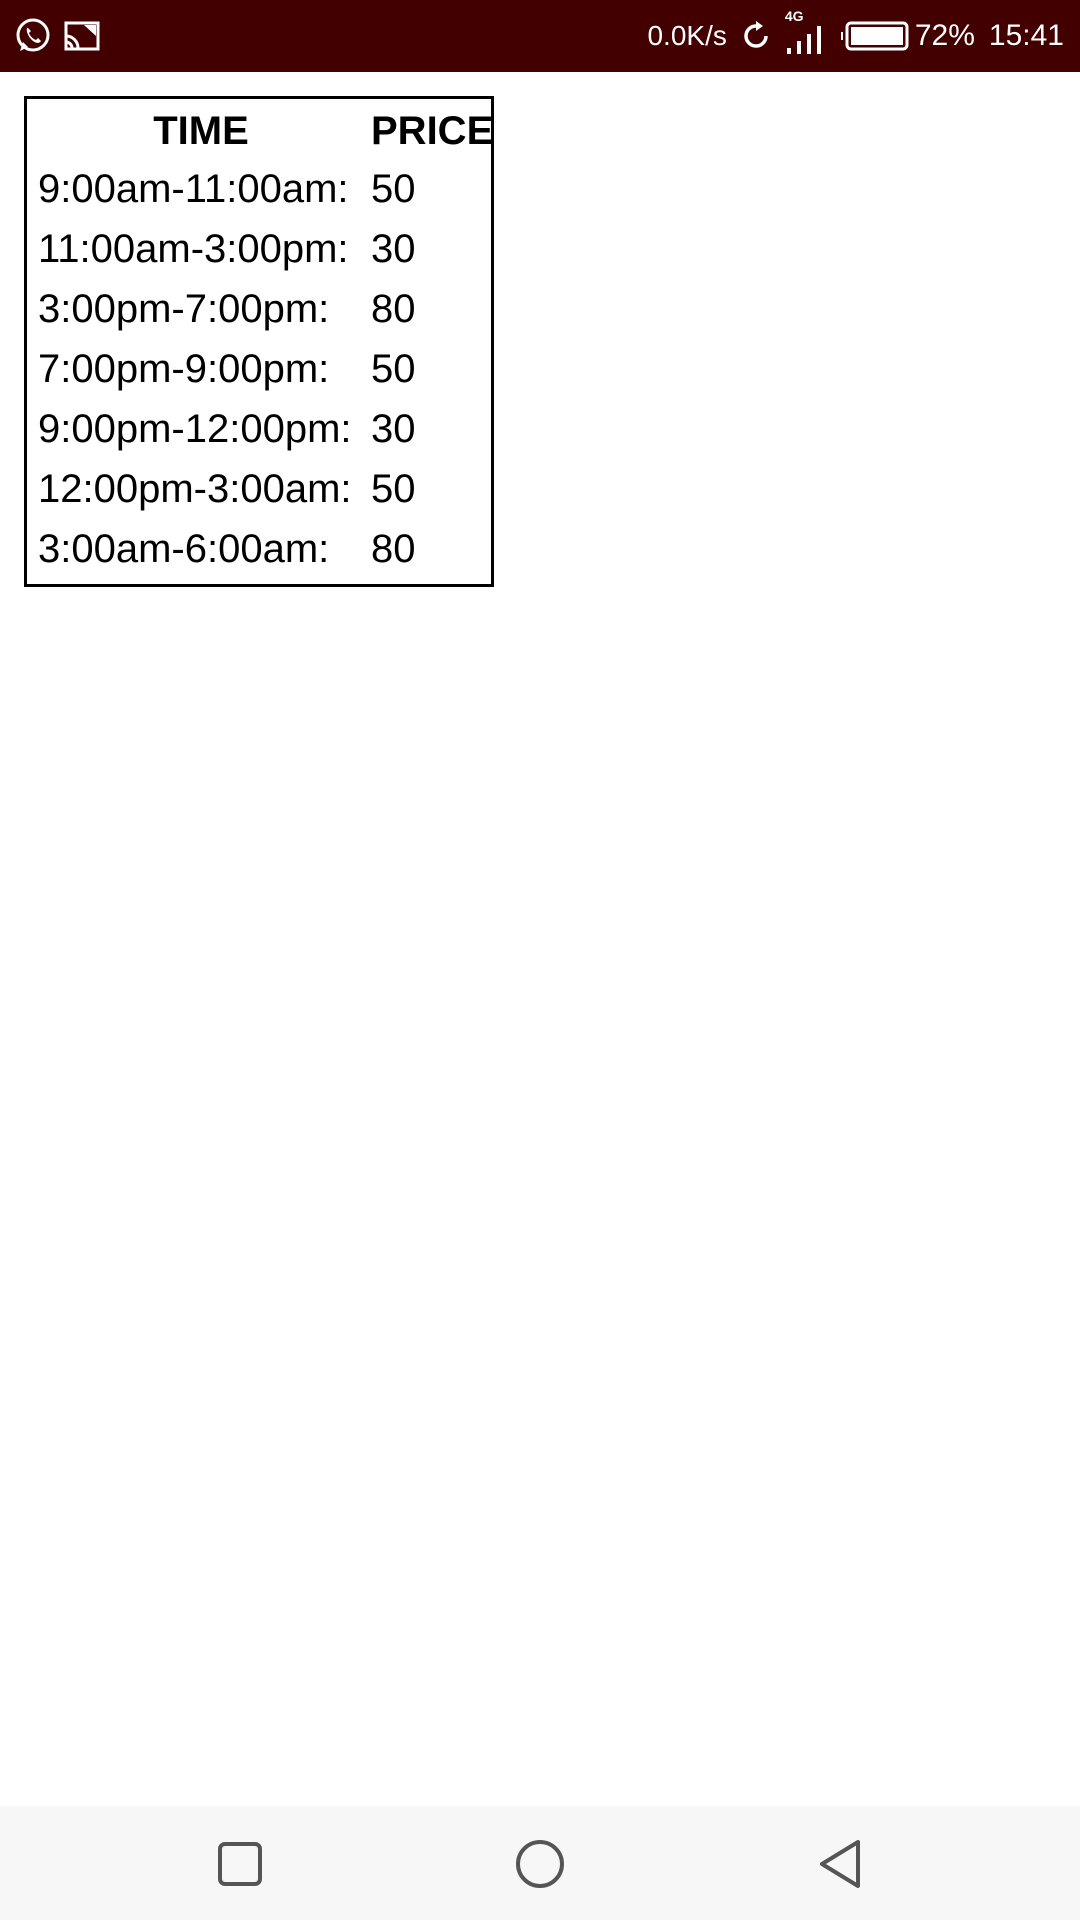  I want to click on back-icon, so click(840, 1864).